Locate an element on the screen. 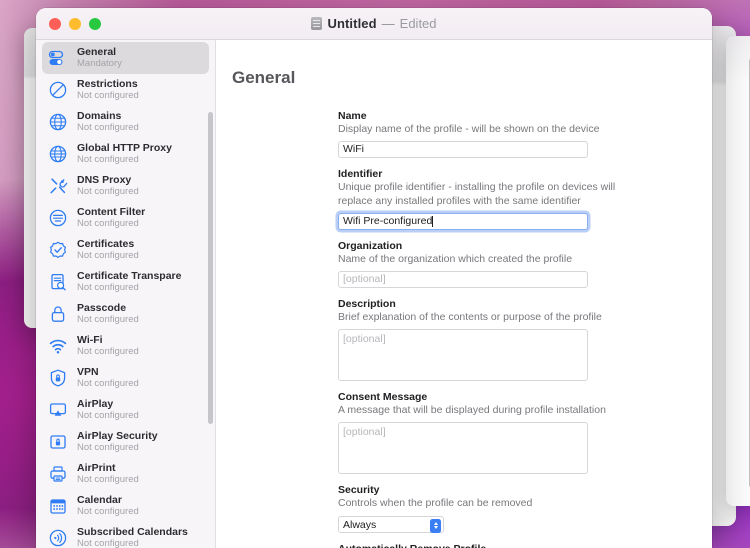  sidebar-item-text: Wi-Fi Not configured is located at coordinates (140, 346).